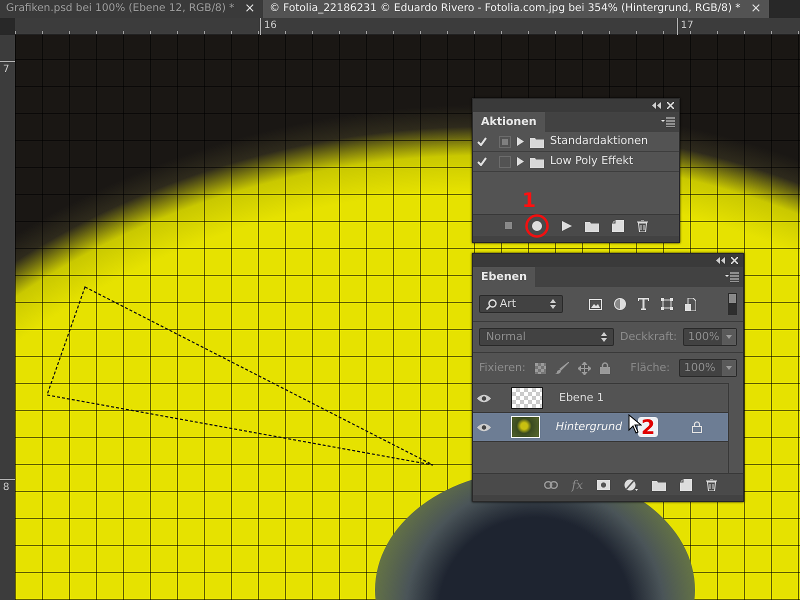 The image size is (800, 600). Describe the element at coordinates (525, 427) in the screenshot. I see `photo-thumbnail` at that location.